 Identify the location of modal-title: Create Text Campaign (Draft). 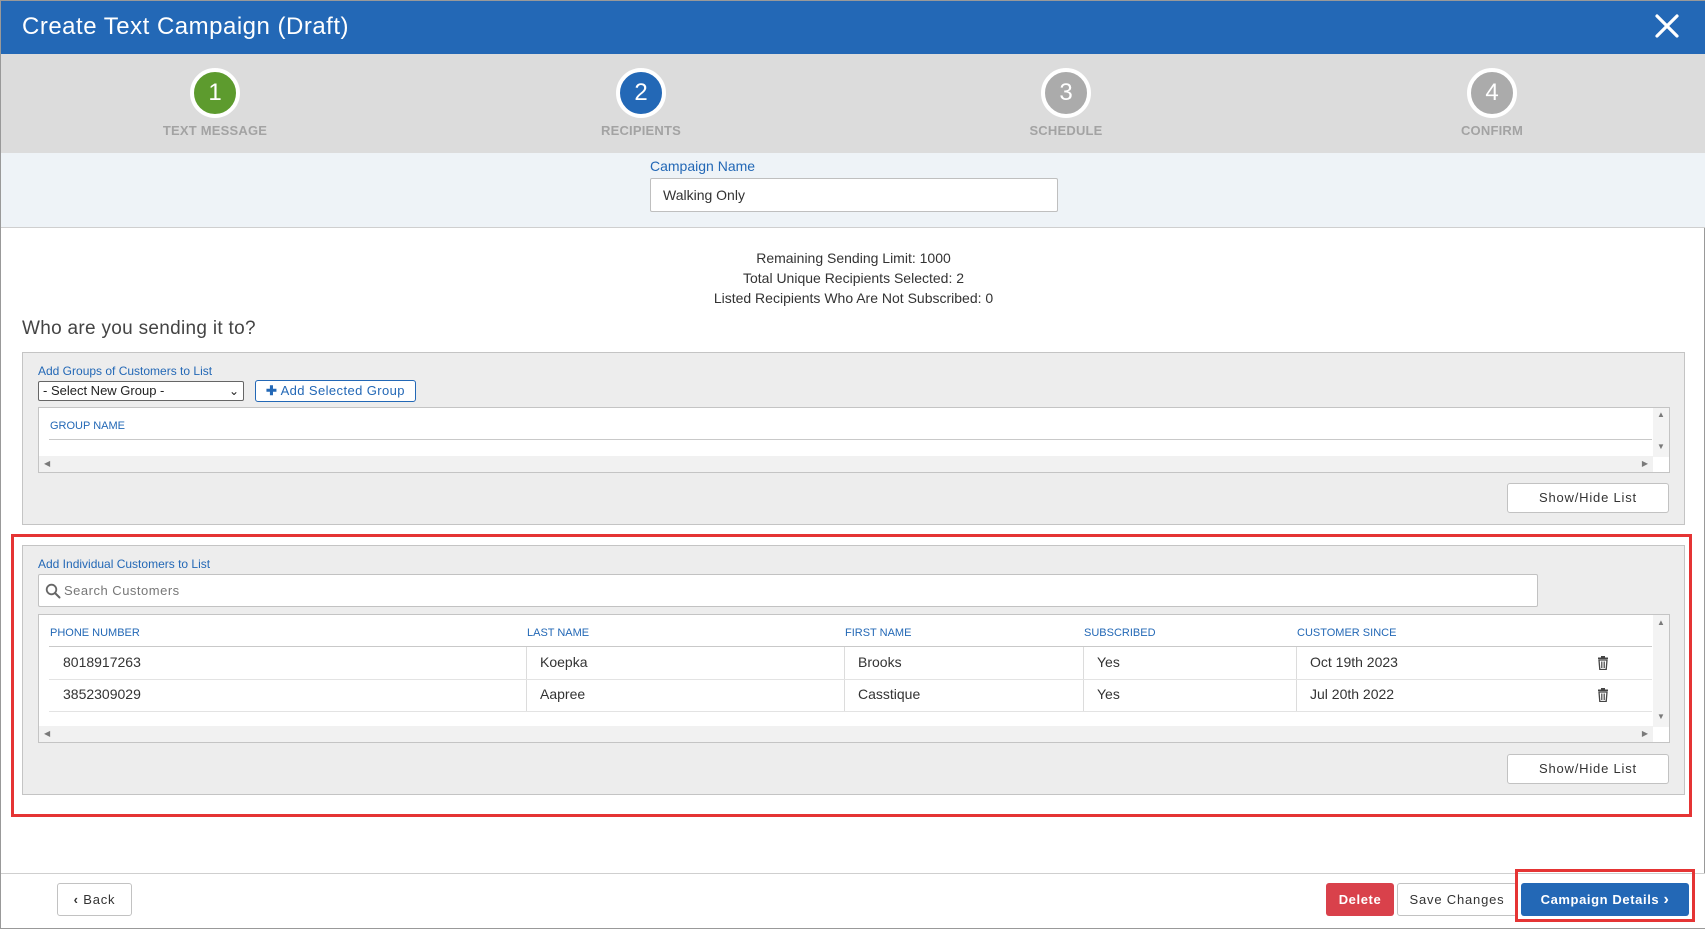
(186, 26).